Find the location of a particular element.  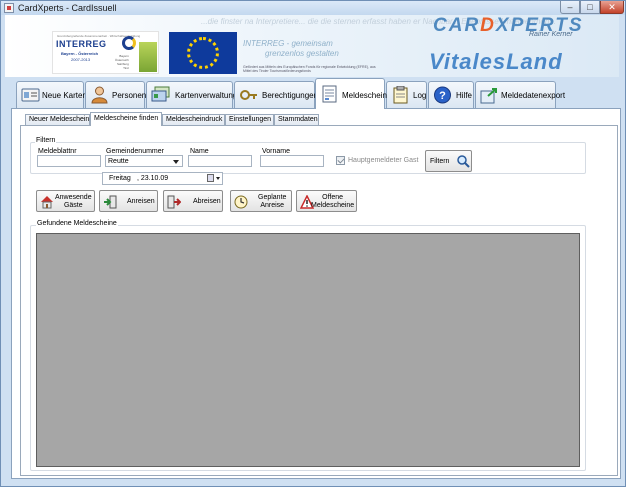

logo-part-a: CAR is located at coordinates (457, 25).